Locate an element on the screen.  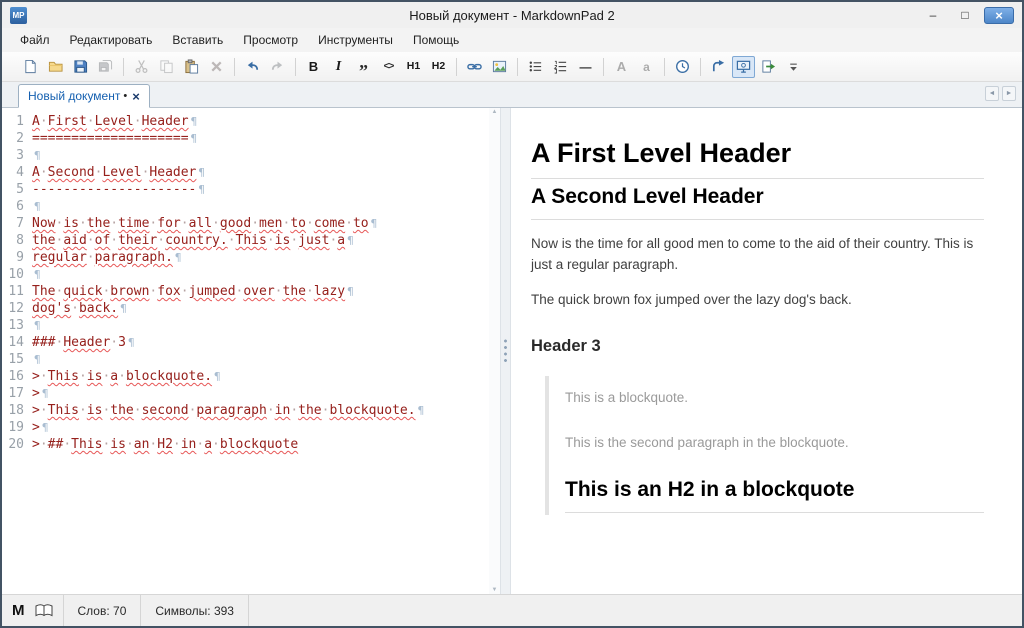
bullet-list-button is located at coordinates (535, 67).